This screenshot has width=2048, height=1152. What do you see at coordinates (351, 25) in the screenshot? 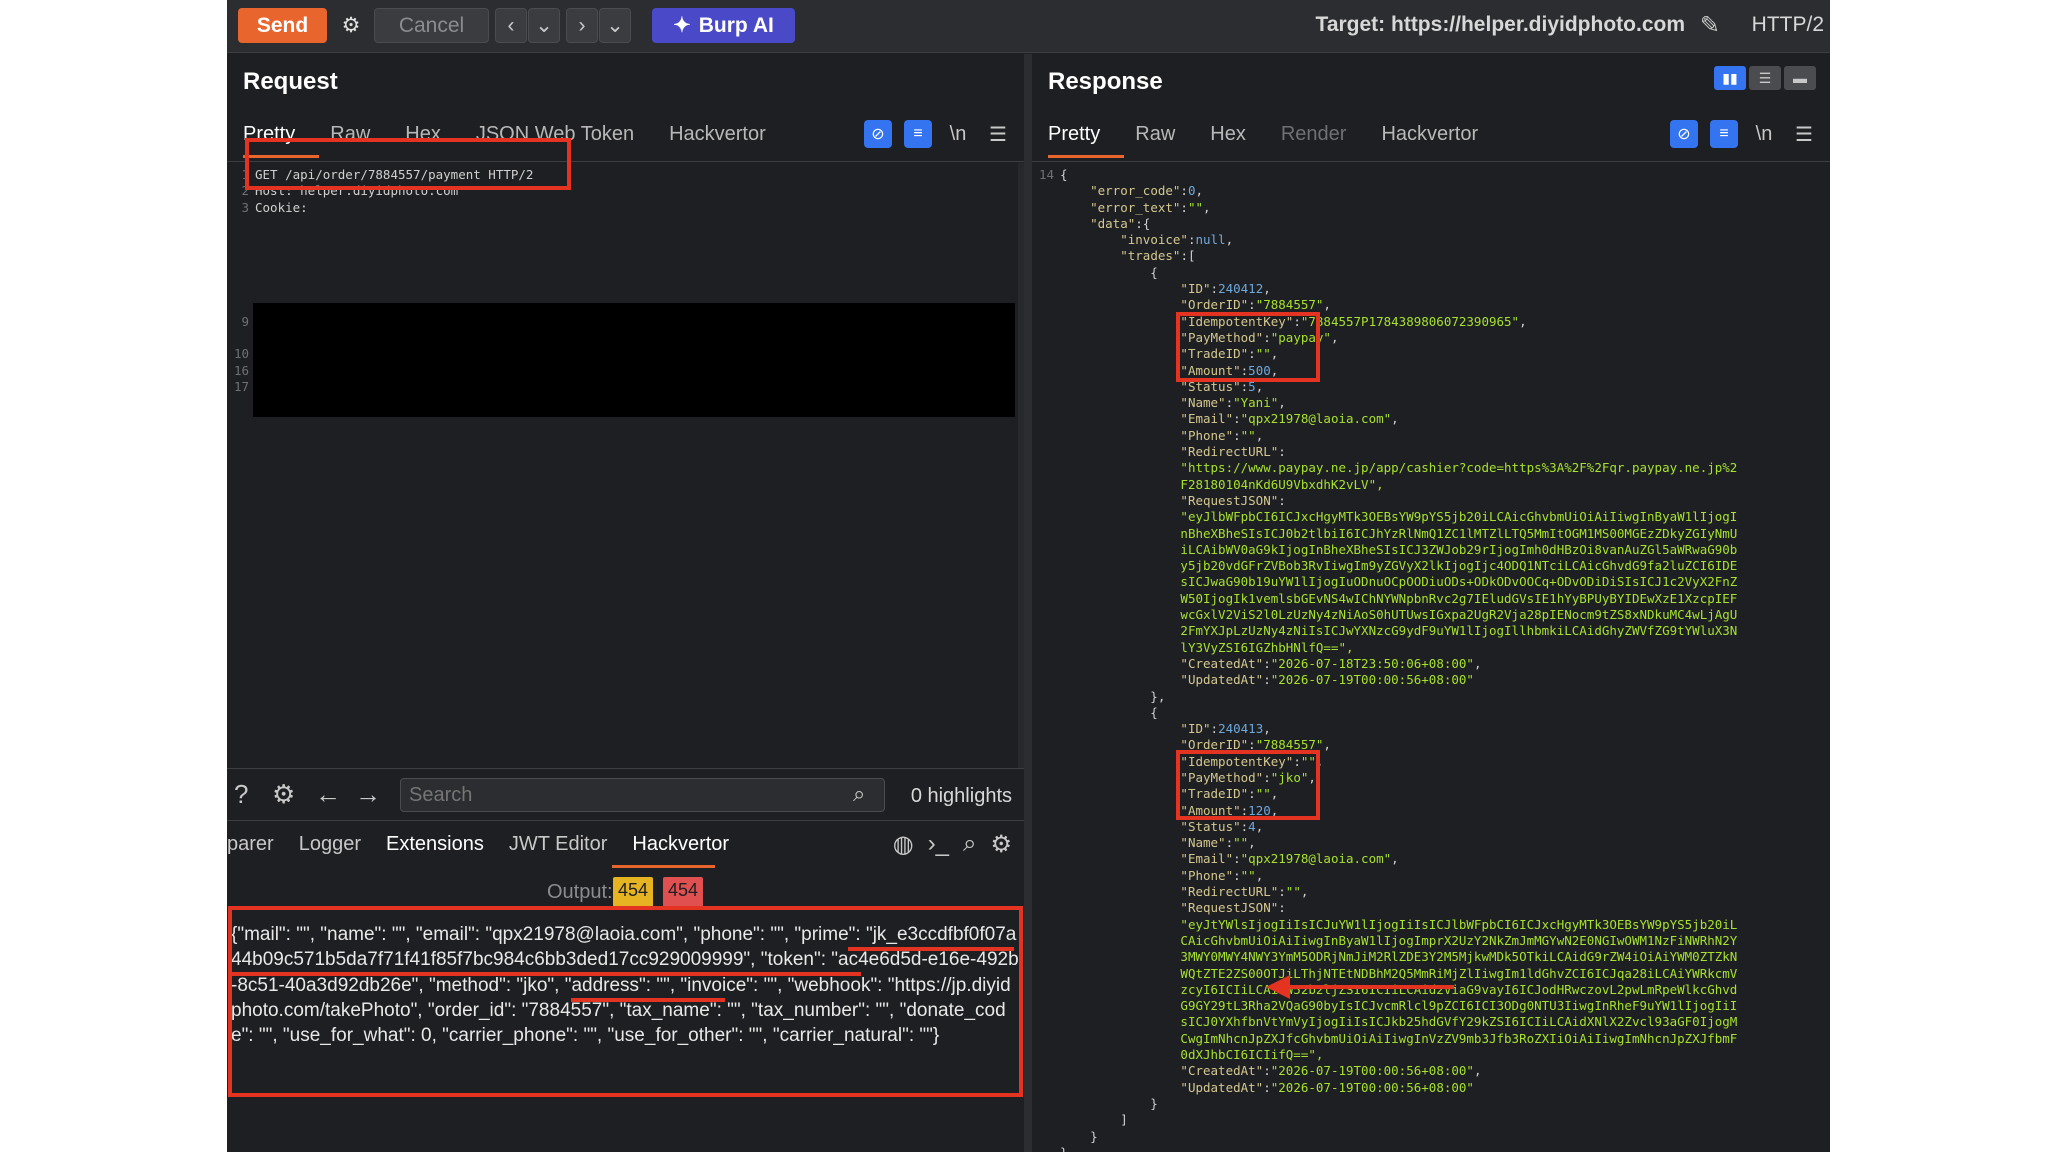
I see `settings-gear-icon: ⚙` at bounding box center [351, 25].